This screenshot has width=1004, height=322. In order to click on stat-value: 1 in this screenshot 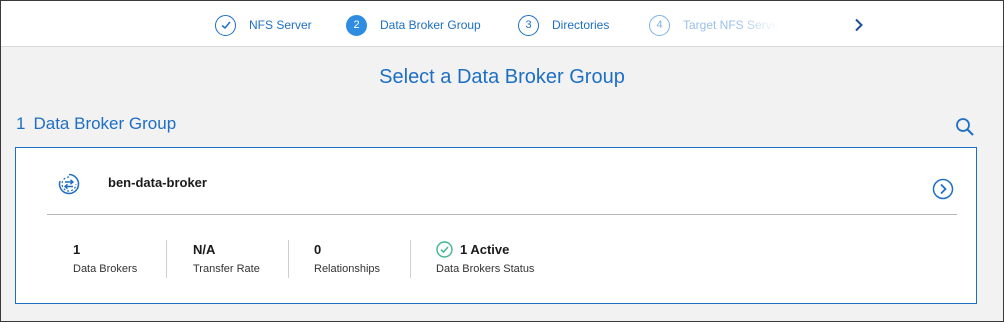, I will do `click(77, 249)`.